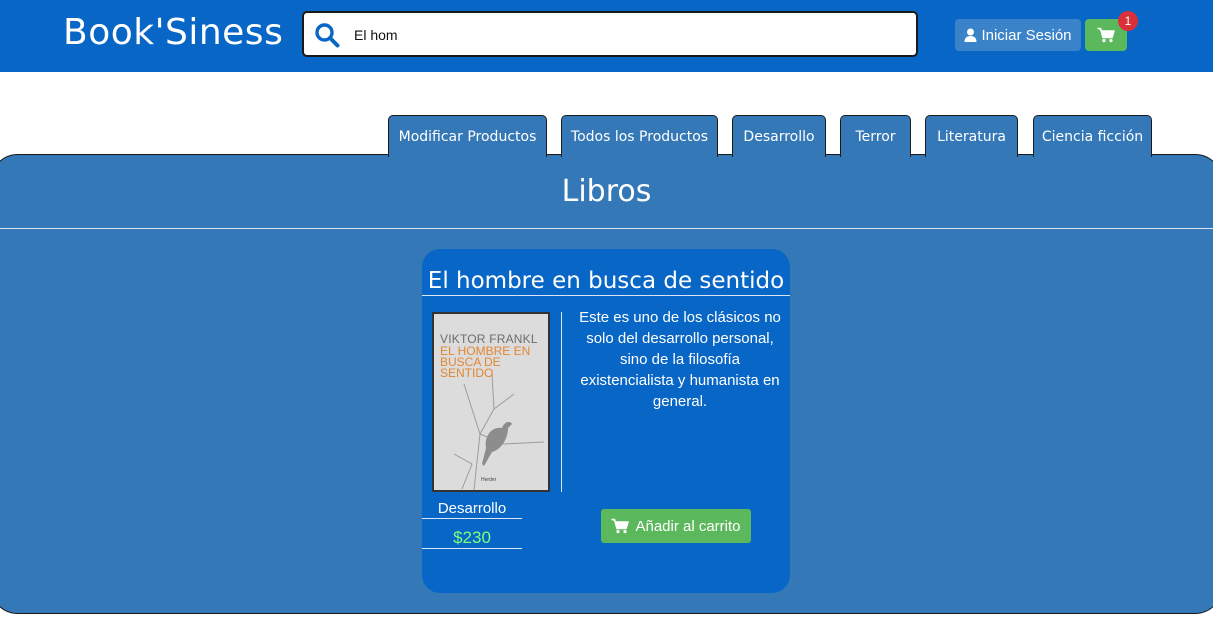  What do you see at coordinates (489, 480) in the screenshot?
I see `cover-publisher: Herder` at bounding box center [489, 480].